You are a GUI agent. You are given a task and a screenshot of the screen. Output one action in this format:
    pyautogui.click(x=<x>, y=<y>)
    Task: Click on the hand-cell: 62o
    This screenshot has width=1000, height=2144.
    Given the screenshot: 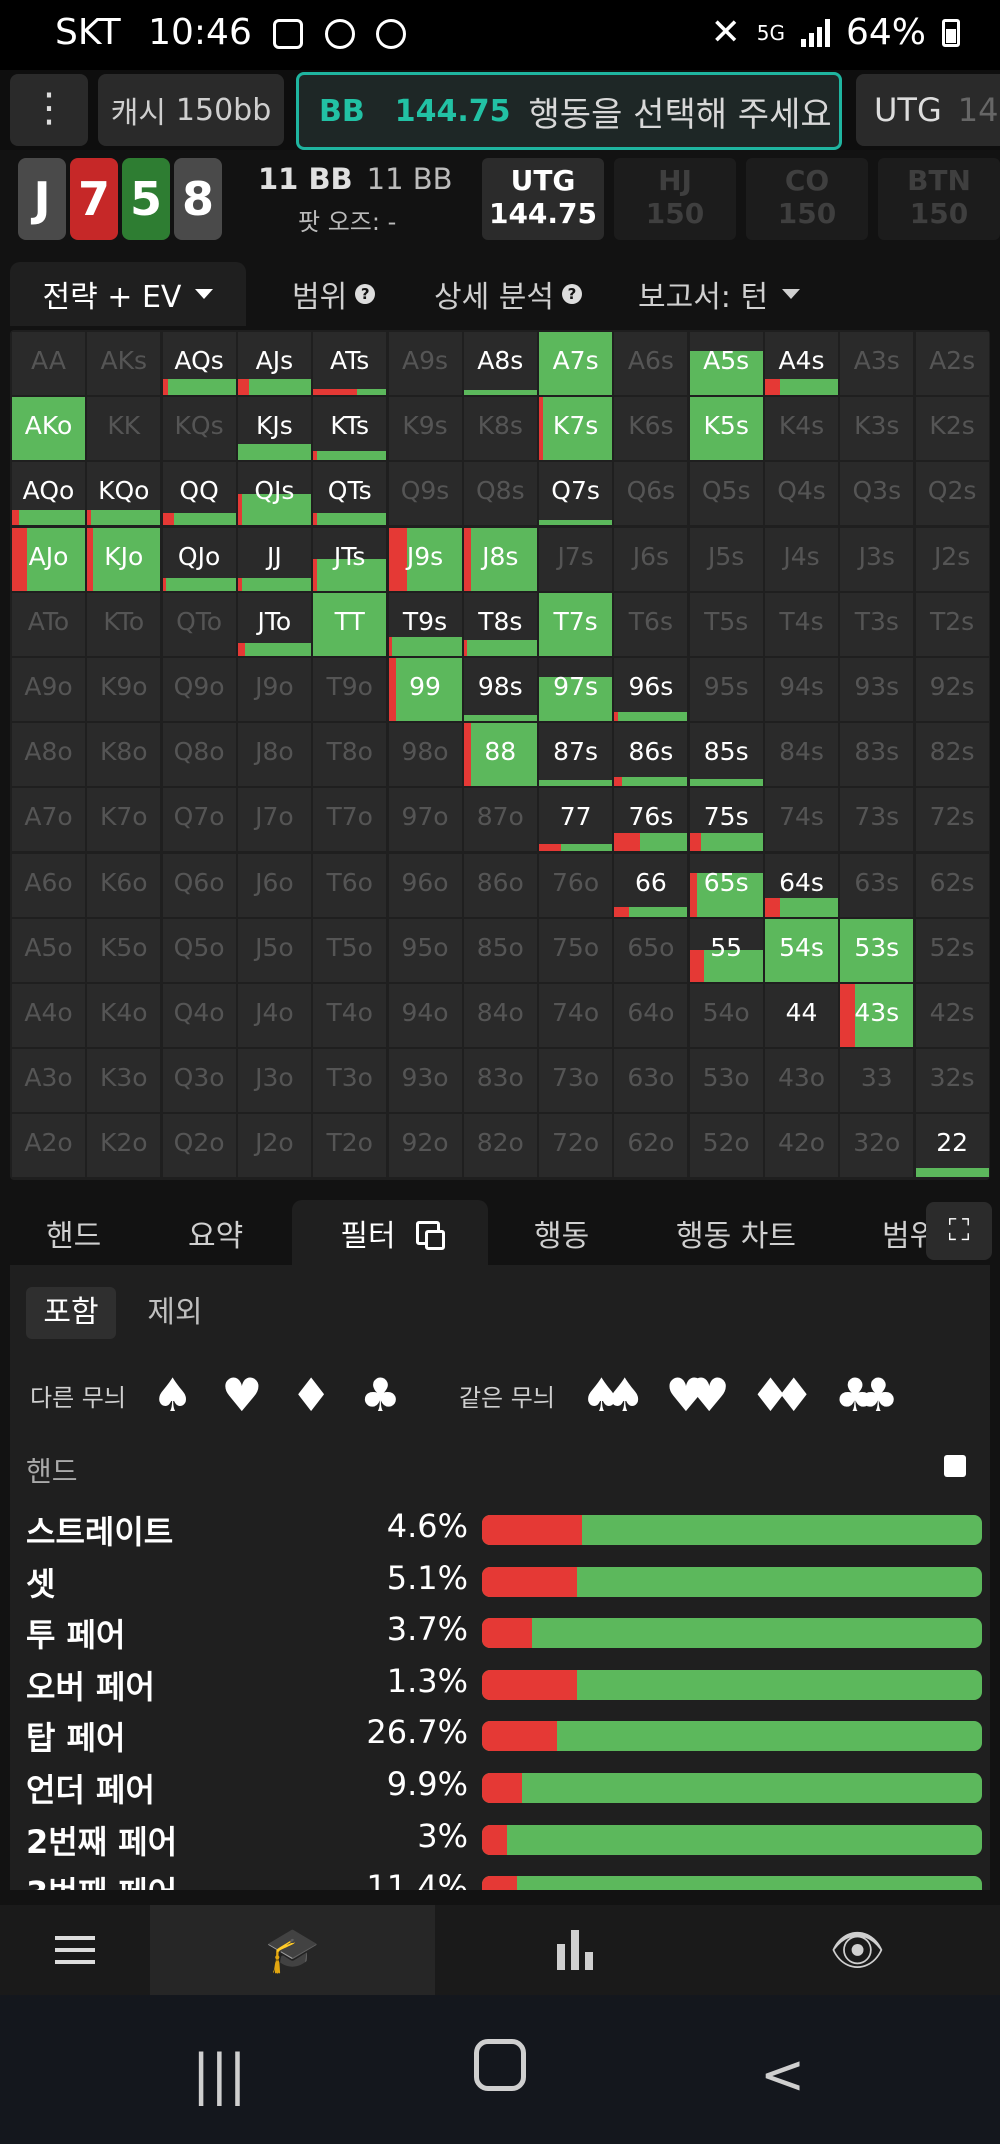 What is the action you would take?
    pyautogui.click(x=651, y=1146)
    